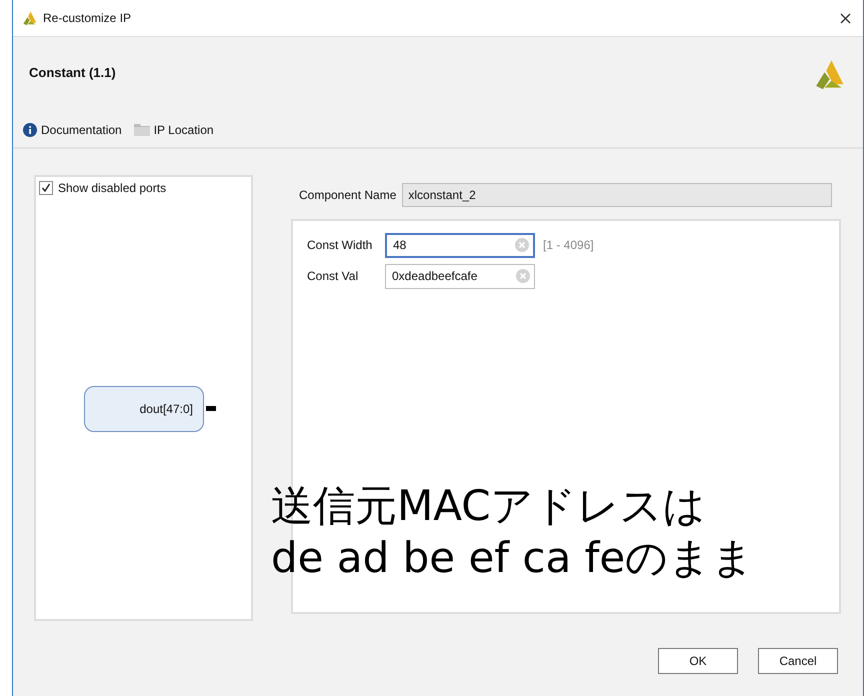  Describe the element at coordinates (333, 276) in the screenshot. I see `field-label: Const Val` at that location.